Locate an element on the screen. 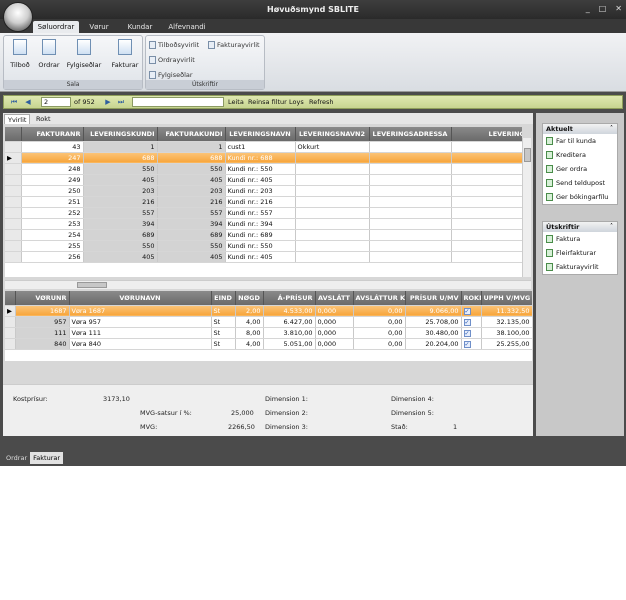 The height and width of the screenshot is (600, 626). table-cell: 9.066,00 is located at coordinates (433, 311).